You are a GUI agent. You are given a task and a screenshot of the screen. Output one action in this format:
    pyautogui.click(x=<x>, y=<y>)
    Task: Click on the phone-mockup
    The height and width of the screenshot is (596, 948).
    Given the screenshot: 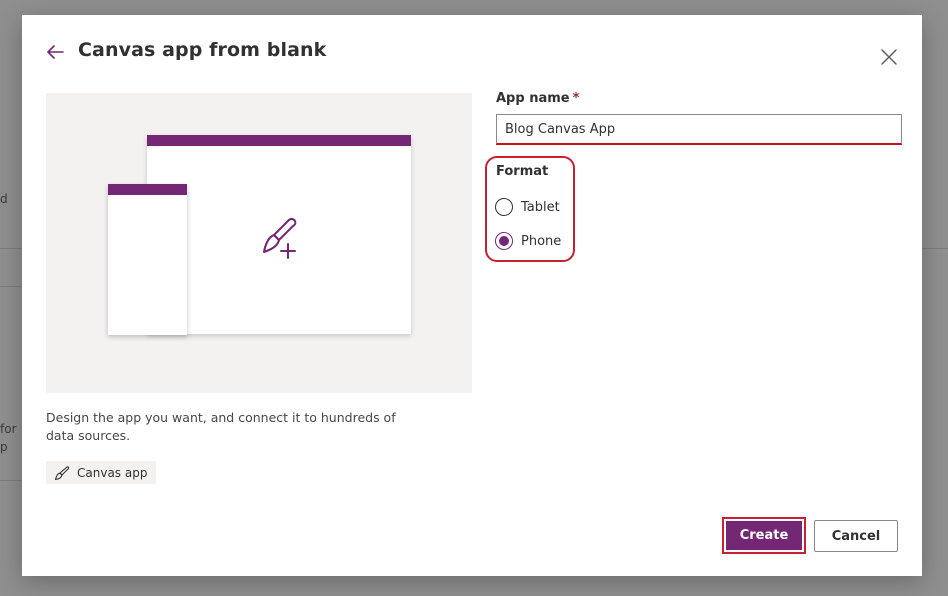 What is the action you would take?
    pyautogui.click(x=147, y=259)
    